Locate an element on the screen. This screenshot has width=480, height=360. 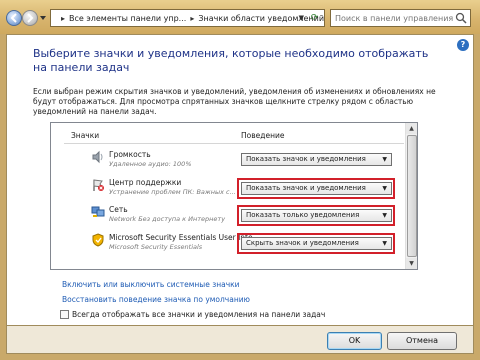
chevron-down-icon: ▼ is located at coordinates (384, 159).